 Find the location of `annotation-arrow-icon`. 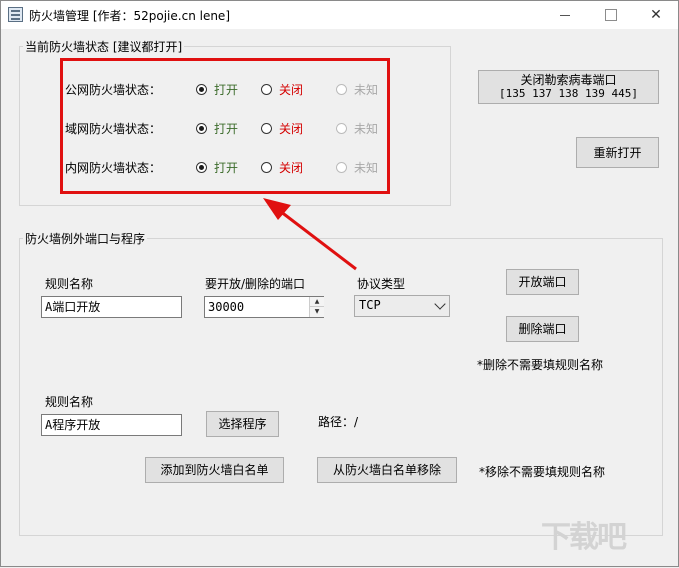

annotation-arrow-icon is located at coordinates (310, 234).